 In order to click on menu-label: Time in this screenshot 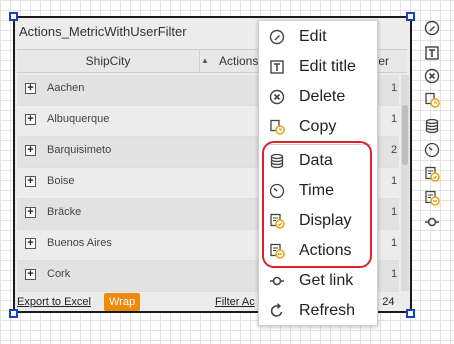, I will do `click(316, 190)`.